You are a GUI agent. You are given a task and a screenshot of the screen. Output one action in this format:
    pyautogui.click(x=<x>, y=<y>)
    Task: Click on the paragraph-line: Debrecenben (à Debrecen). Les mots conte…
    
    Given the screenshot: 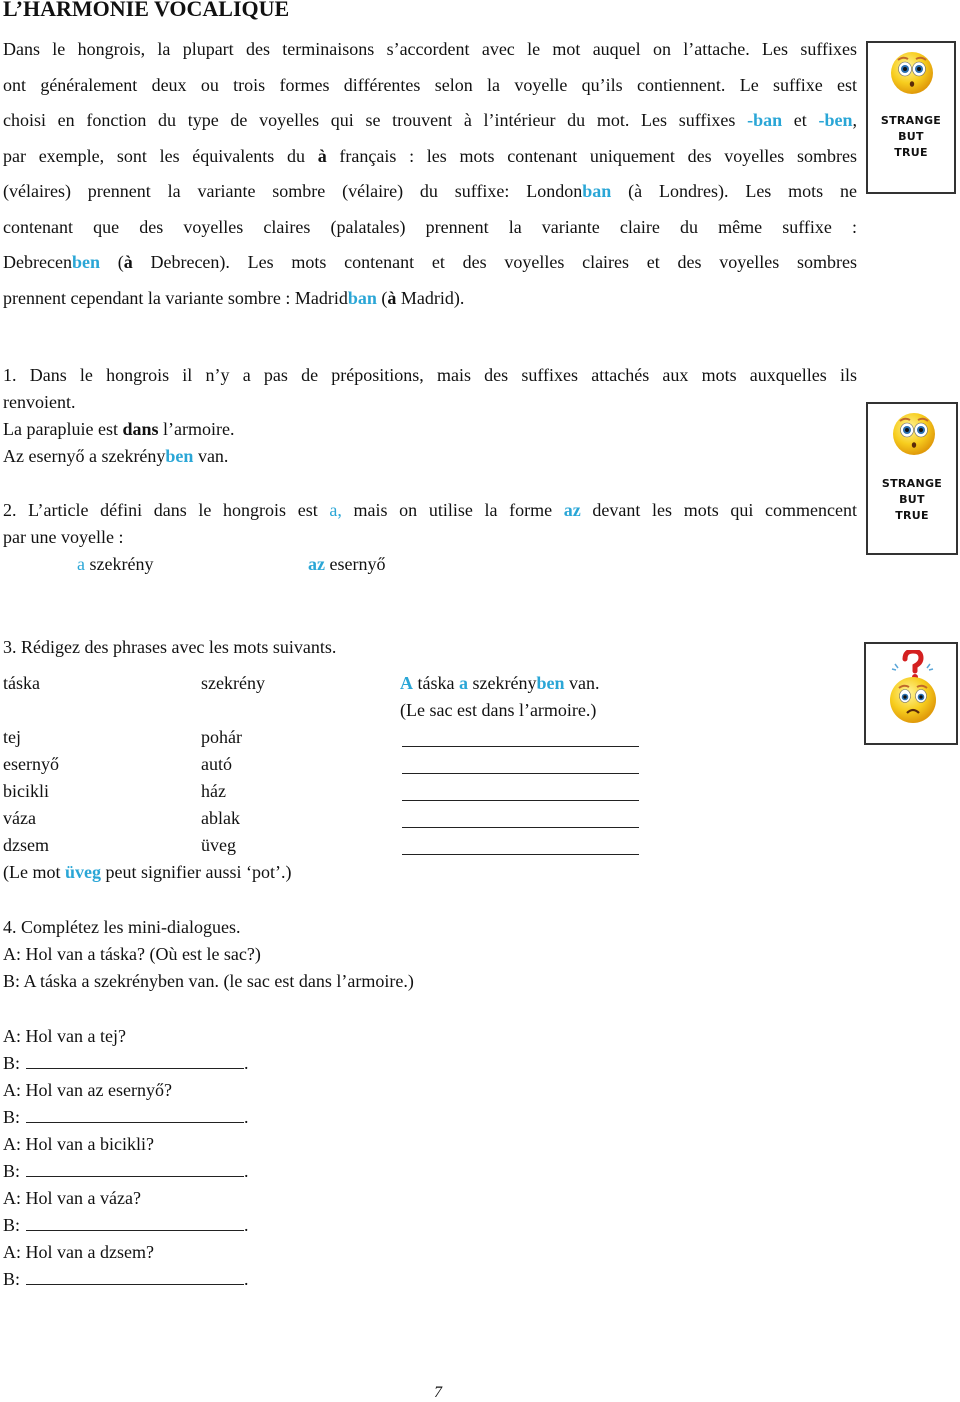 What is the action you would take?
    pyautogui.click(x=430, y=263)
    